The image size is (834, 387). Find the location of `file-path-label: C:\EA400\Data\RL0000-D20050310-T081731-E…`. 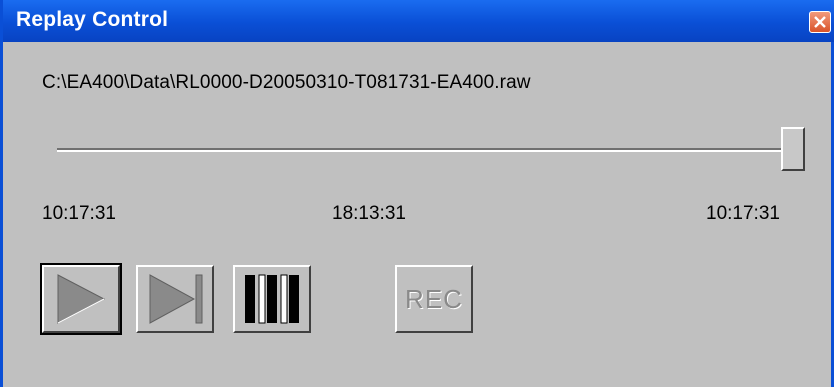

file-path-label: C:\EA400\Data\RL0000-D20050310-T081731-E… is located at coordinates (286, 82).